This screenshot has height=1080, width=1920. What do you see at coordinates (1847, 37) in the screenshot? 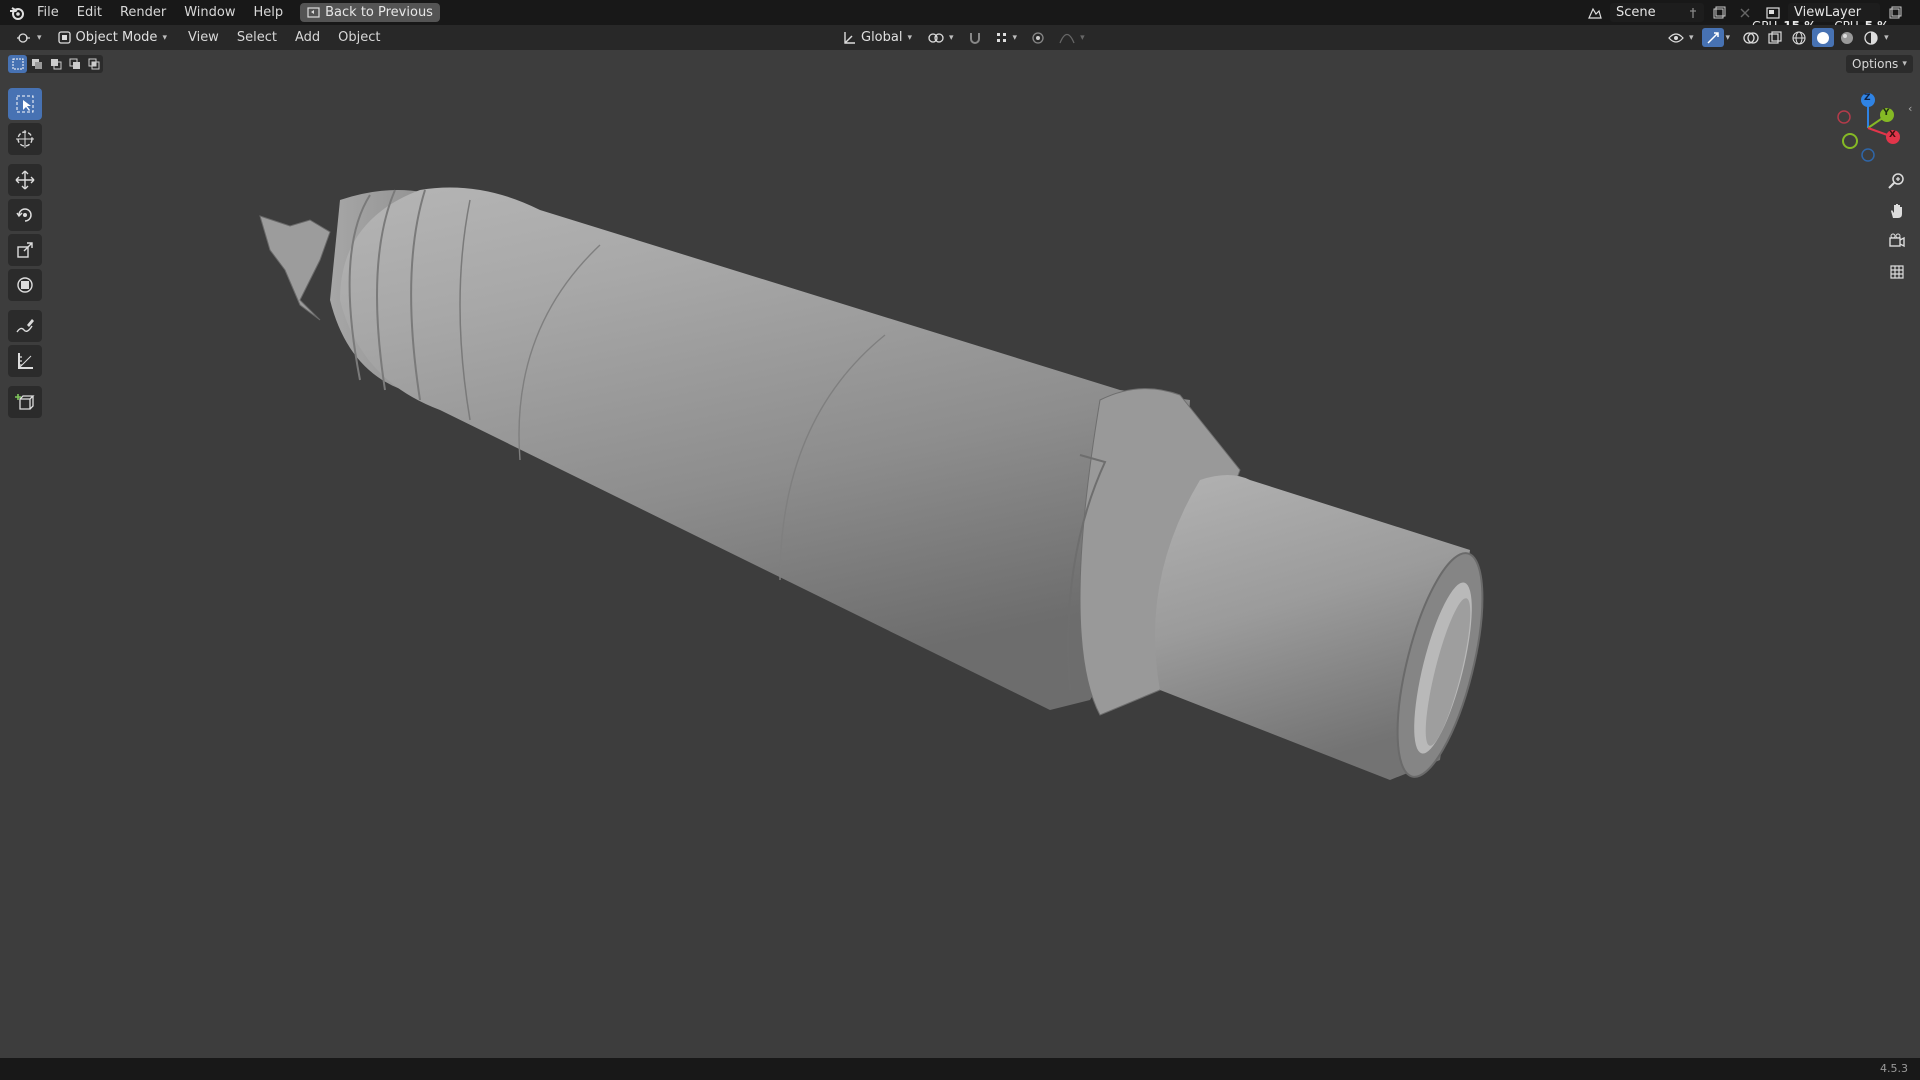
I see `shading-material-icon` at bounding box center [1847, 37].